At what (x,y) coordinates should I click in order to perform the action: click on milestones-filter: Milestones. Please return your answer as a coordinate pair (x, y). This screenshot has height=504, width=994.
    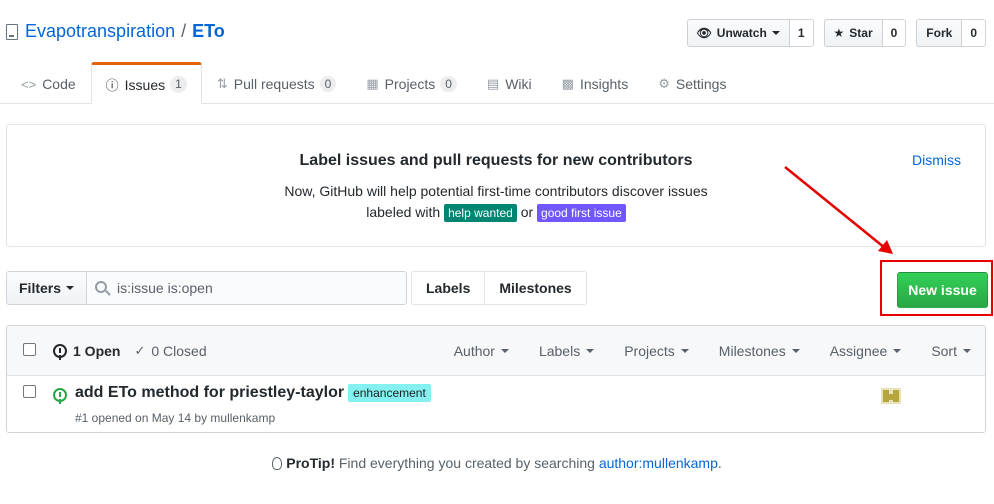
    Looking at the image, I should click on (759, 351).